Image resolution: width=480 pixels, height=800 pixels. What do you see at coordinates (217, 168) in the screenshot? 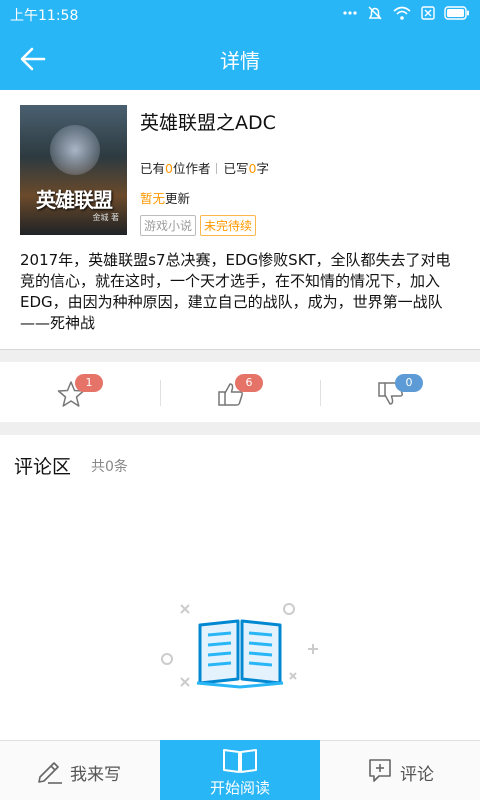
I see `stats-divider` at bounding box center [217, 168].